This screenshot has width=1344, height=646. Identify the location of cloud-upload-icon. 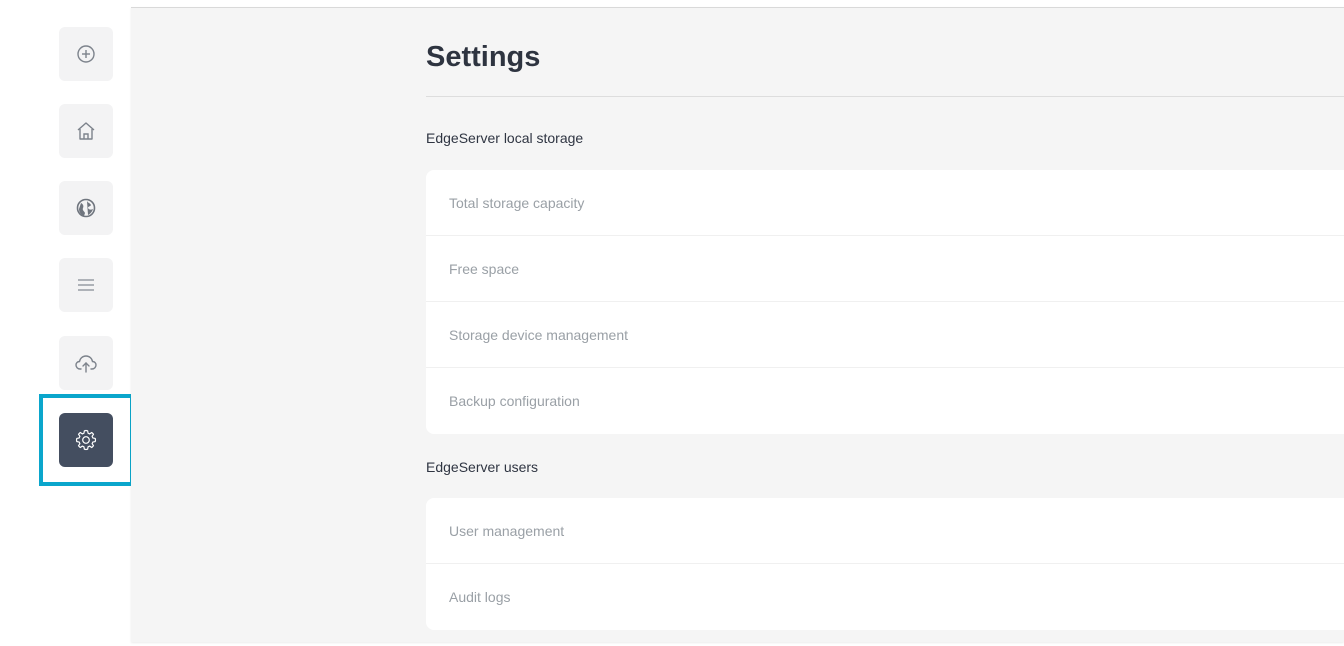
(86, 364).